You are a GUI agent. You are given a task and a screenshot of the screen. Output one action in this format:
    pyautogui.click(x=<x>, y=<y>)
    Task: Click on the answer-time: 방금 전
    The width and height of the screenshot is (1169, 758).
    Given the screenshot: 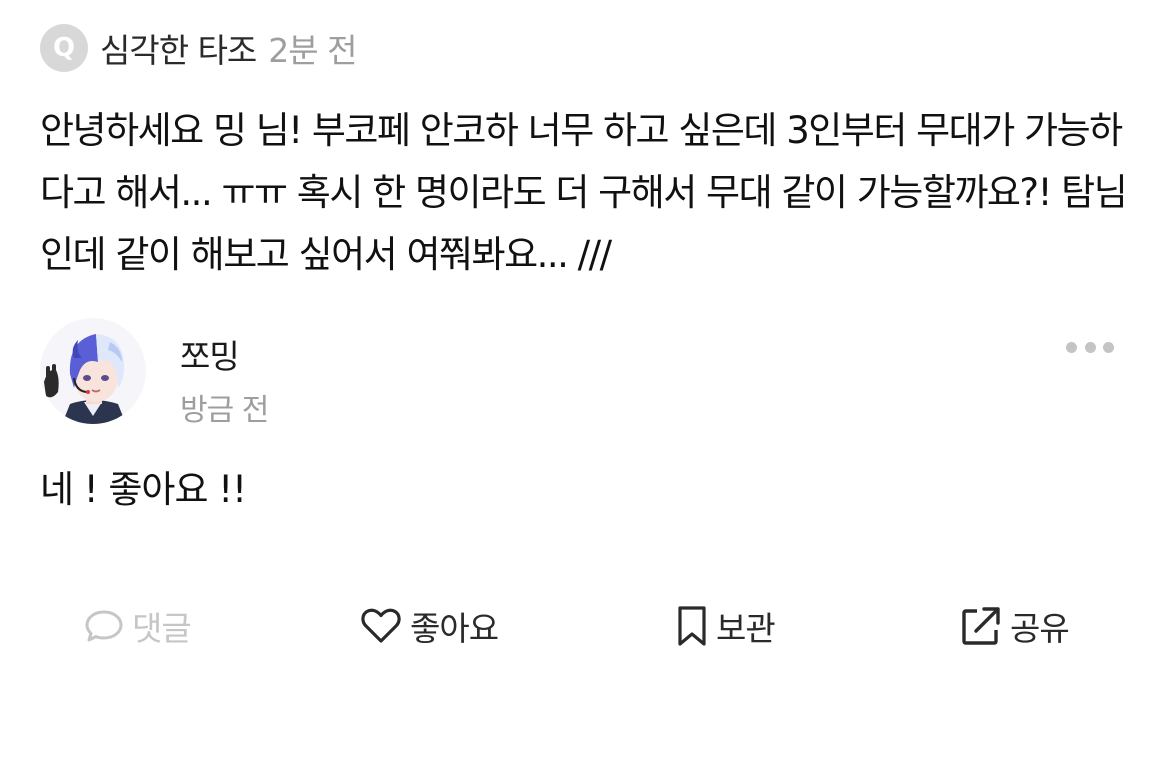 What is the action you would take?
    pyautogui.click(x=224, y=410)
    